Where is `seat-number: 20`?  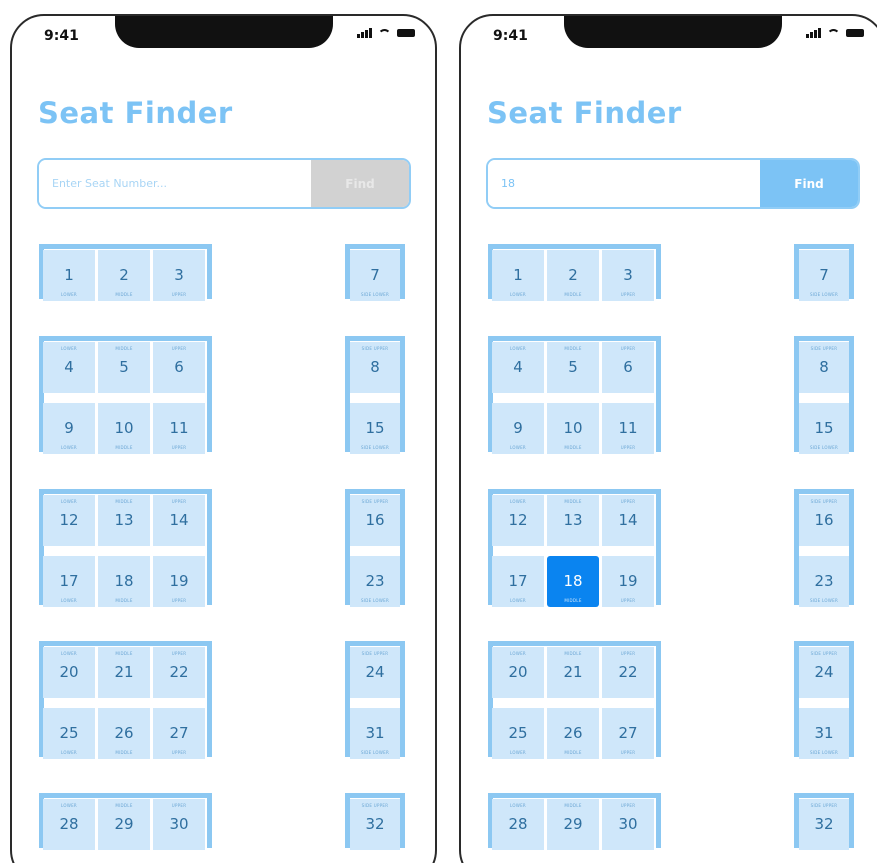
seat-number: 20 is located at coordinates (69, 672).